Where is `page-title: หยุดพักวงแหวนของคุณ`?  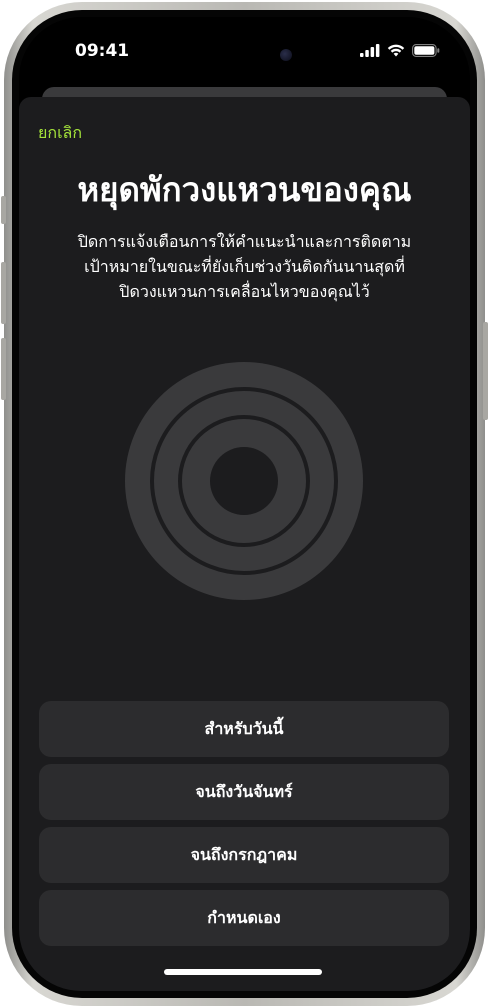 page-title: หยุดพักวงแหวนของคุณ is located at coordinates (244, 189).